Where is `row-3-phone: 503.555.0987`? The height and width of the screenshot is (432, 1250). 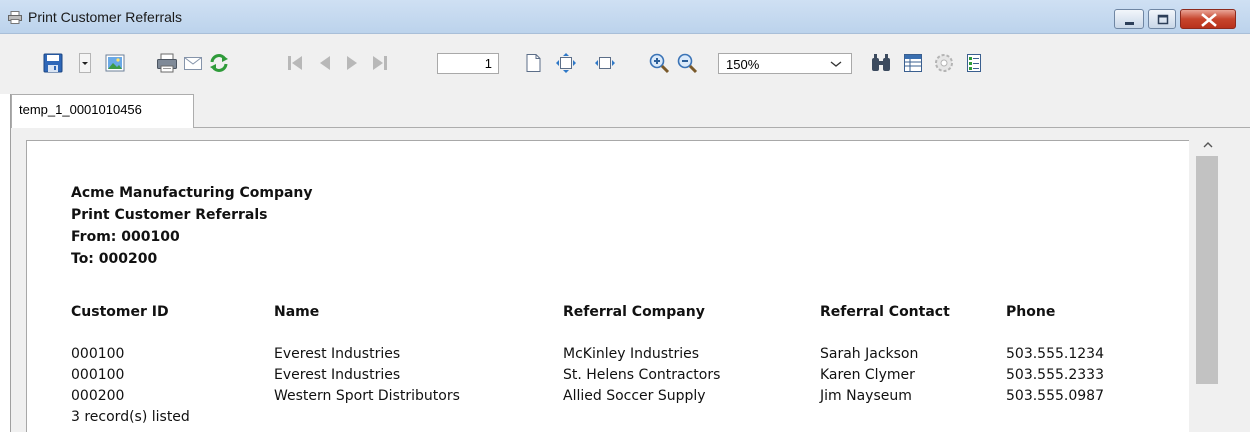
row-3-phone: 503.555.0987 is located at coordinates (1055, 396).